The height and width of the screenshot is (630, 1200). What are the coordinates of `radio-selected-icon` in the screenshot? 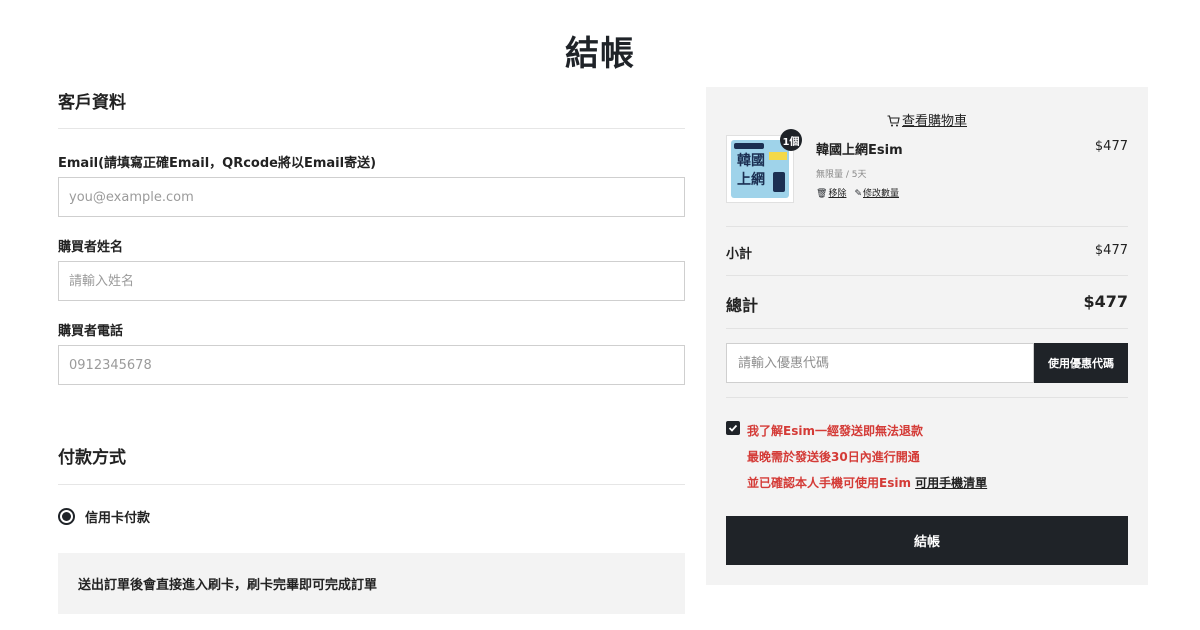 It's located at (66, 516).